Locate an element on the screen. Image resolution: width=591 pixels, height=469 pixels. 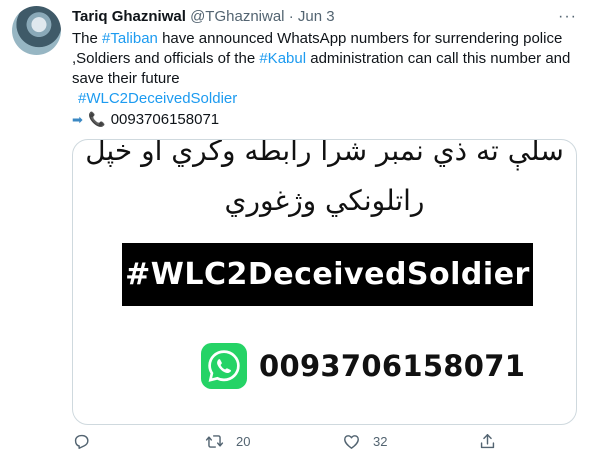
hashtag-kabul-link: #Kabul is located at coordinates (282, 58).